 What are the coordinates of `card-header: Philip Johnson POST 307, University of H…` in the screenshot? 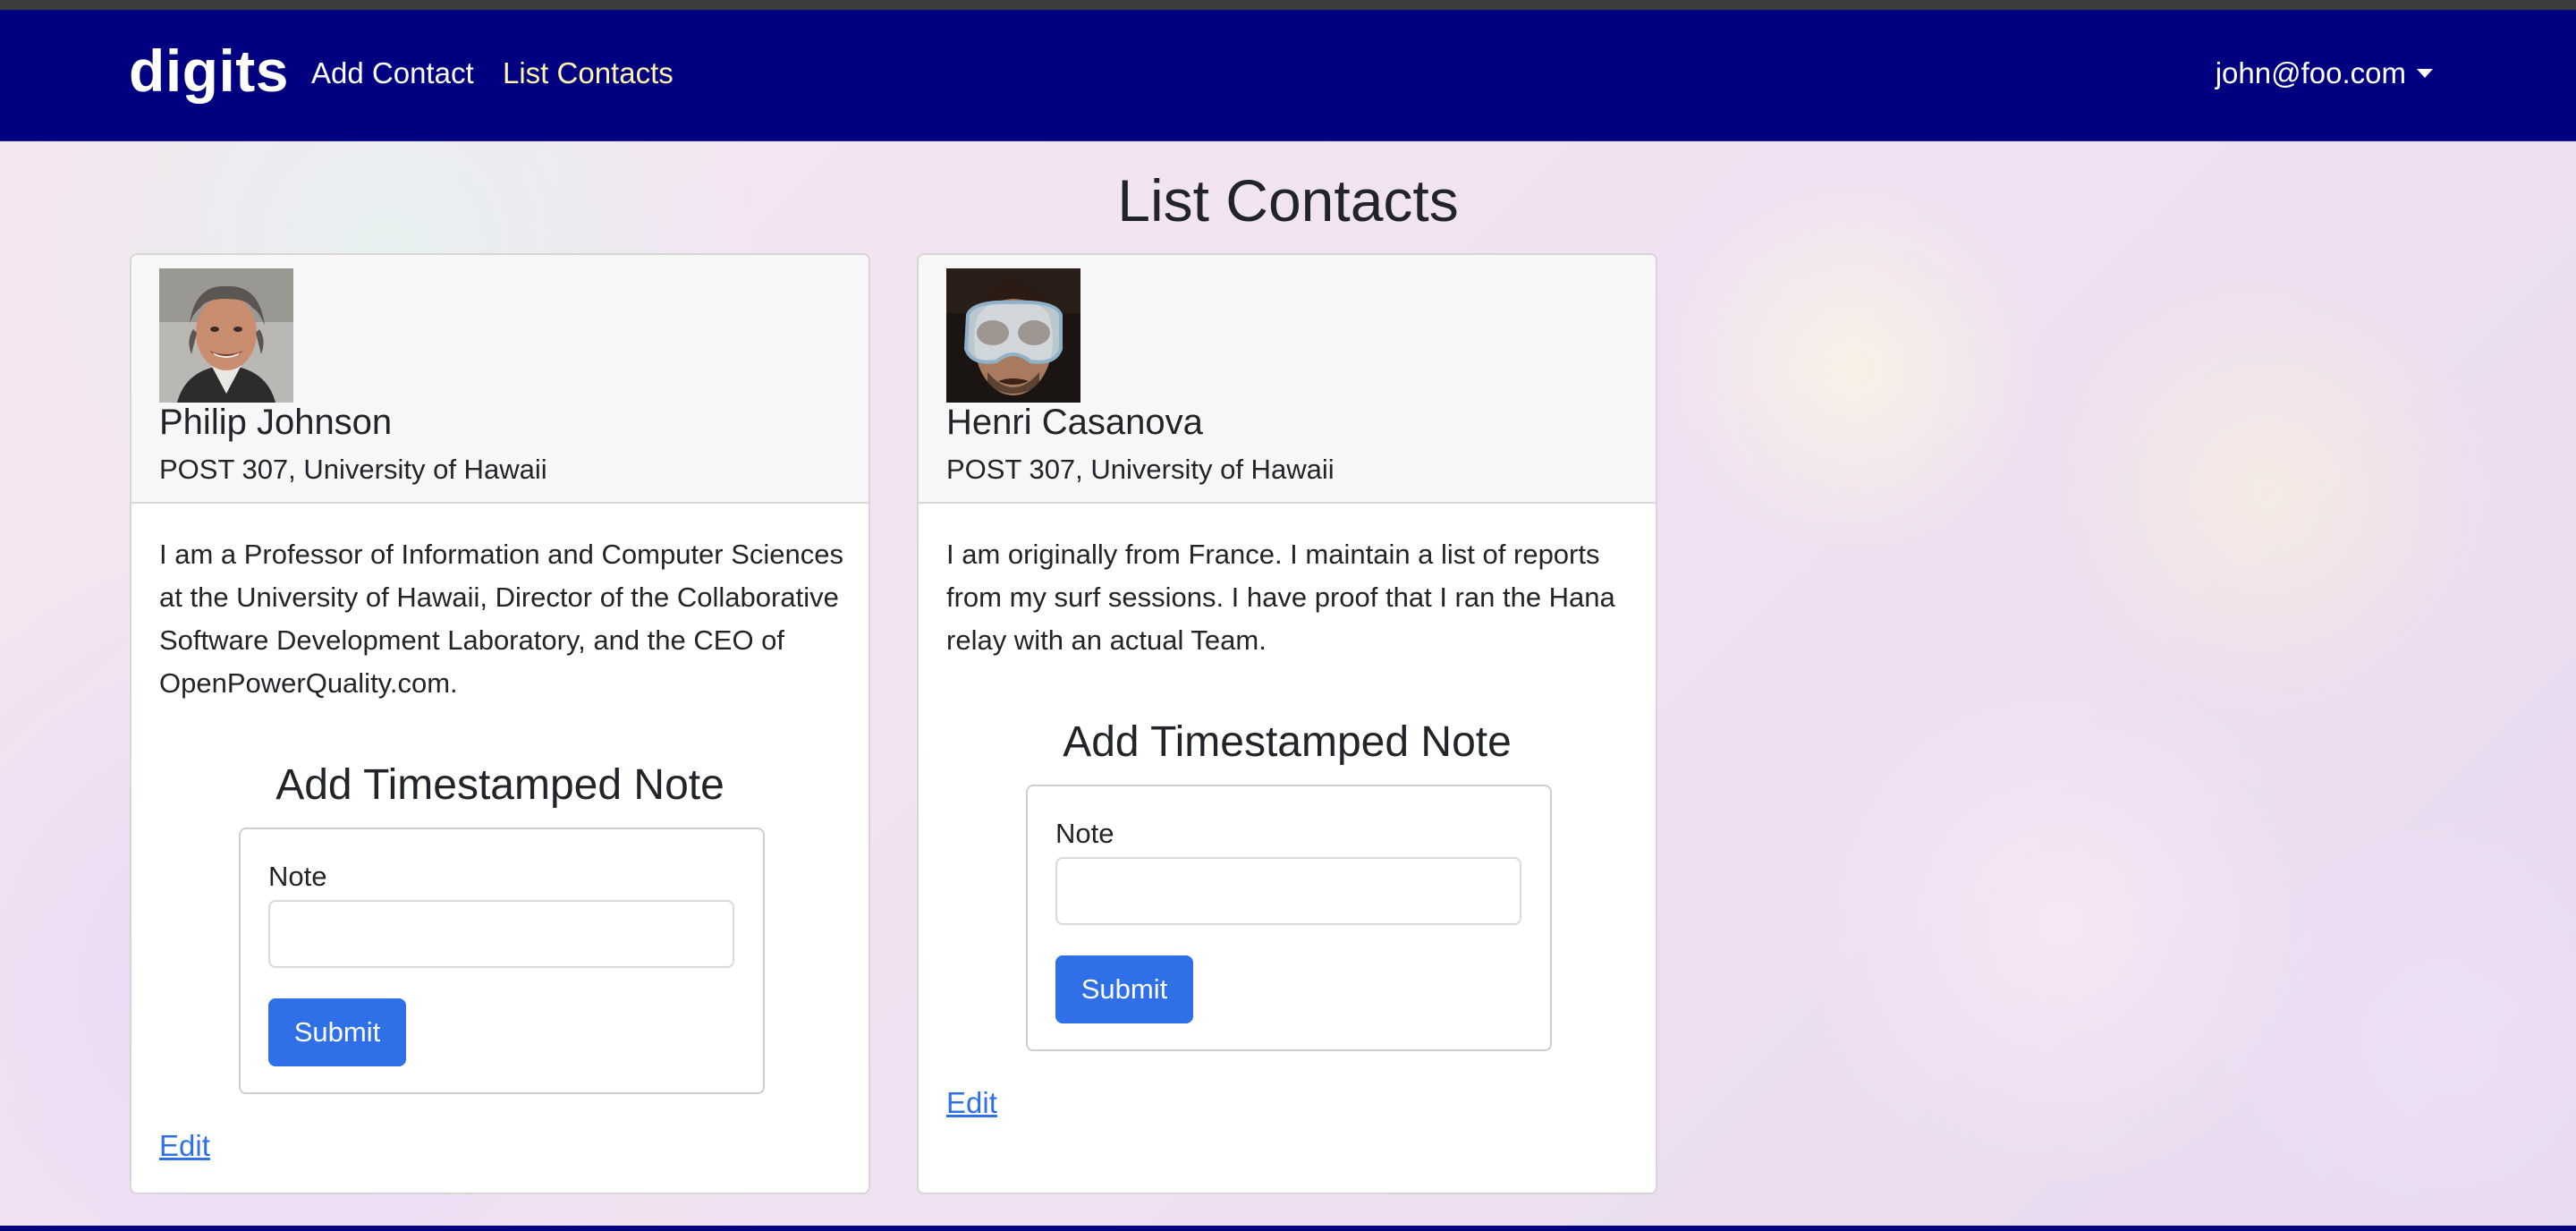 It's located at (500, 379).